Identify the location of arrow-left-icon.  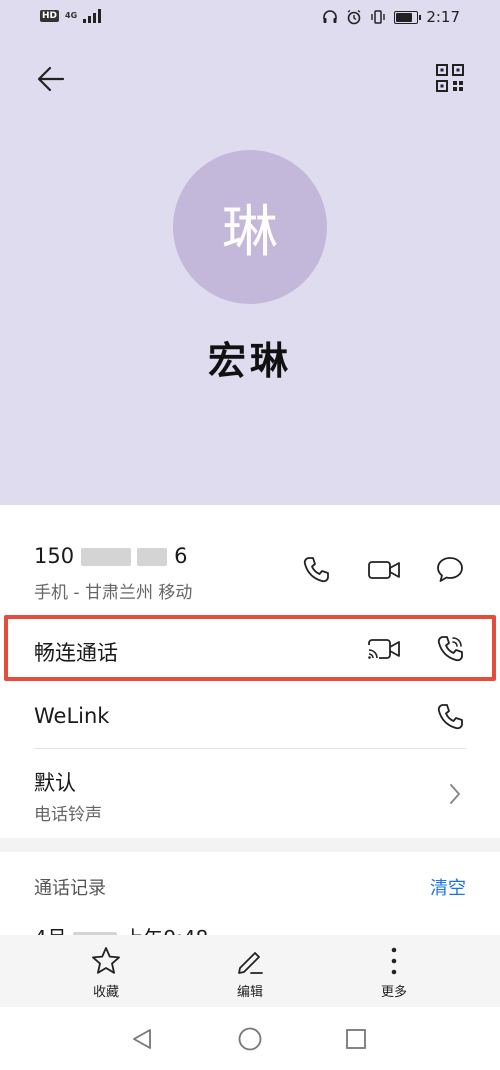
(51, 79).